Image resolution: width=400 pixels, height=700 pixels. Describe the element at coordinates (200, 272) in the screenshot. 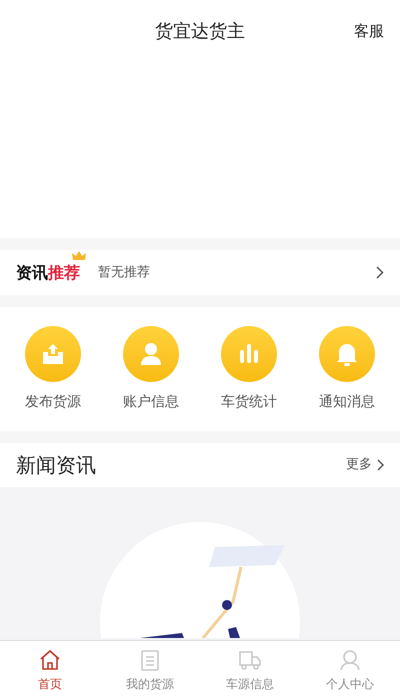

I see `recommend-bar: 资讯推荐 暂无推荐` at that location.